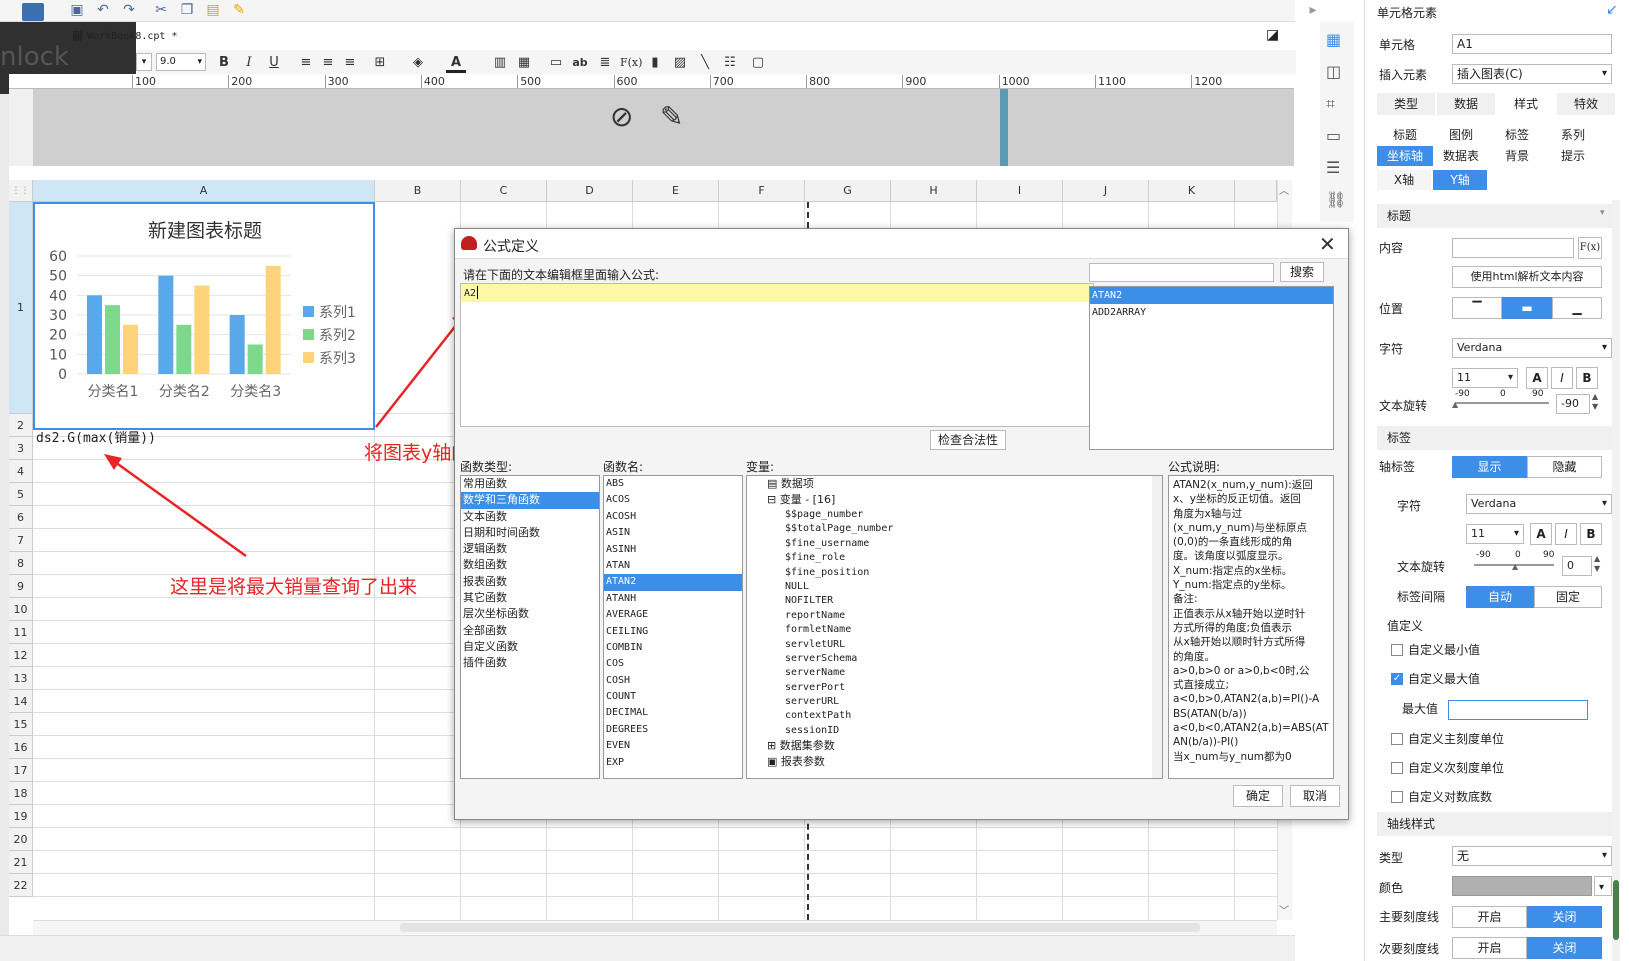 The image size is (1629, 961). Describe the element at coordinates (1532, 856) in the screenshot. I see `axis-type-select: 无 ▾` at that location.